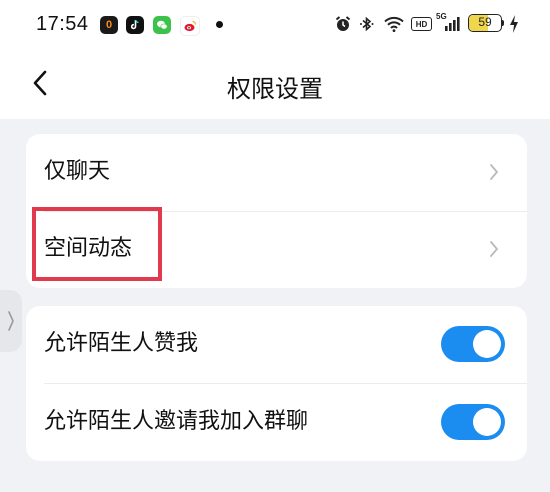 The height and width of the screenshot is (492, 550). What do you see at coordinates (343, 24) in the screenshot?
I see `alarm-icon` at bounding box center [343, 24].